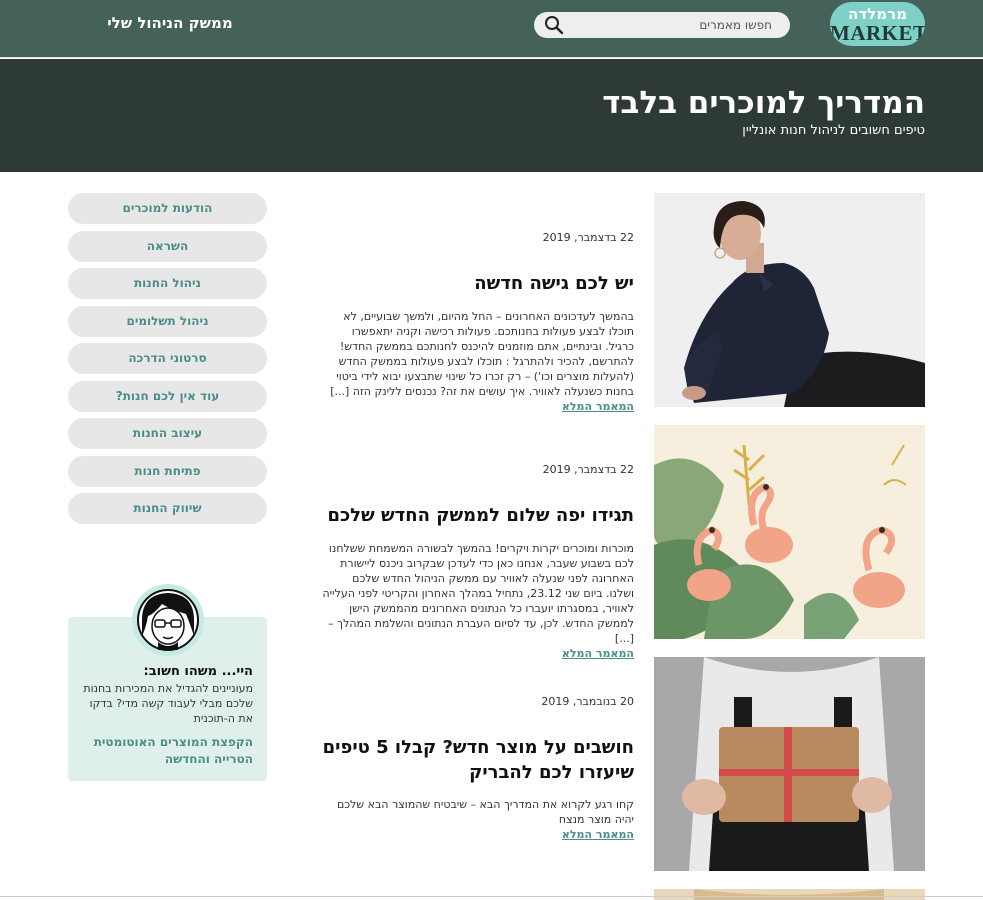 Image resolution: width=983 pixels, height=900 pixels. Describe the element at coordinates (478, 515) in the screenshot. I see `article-title: תגידו יפה שלום לממשק החדש שלכם` at that location.